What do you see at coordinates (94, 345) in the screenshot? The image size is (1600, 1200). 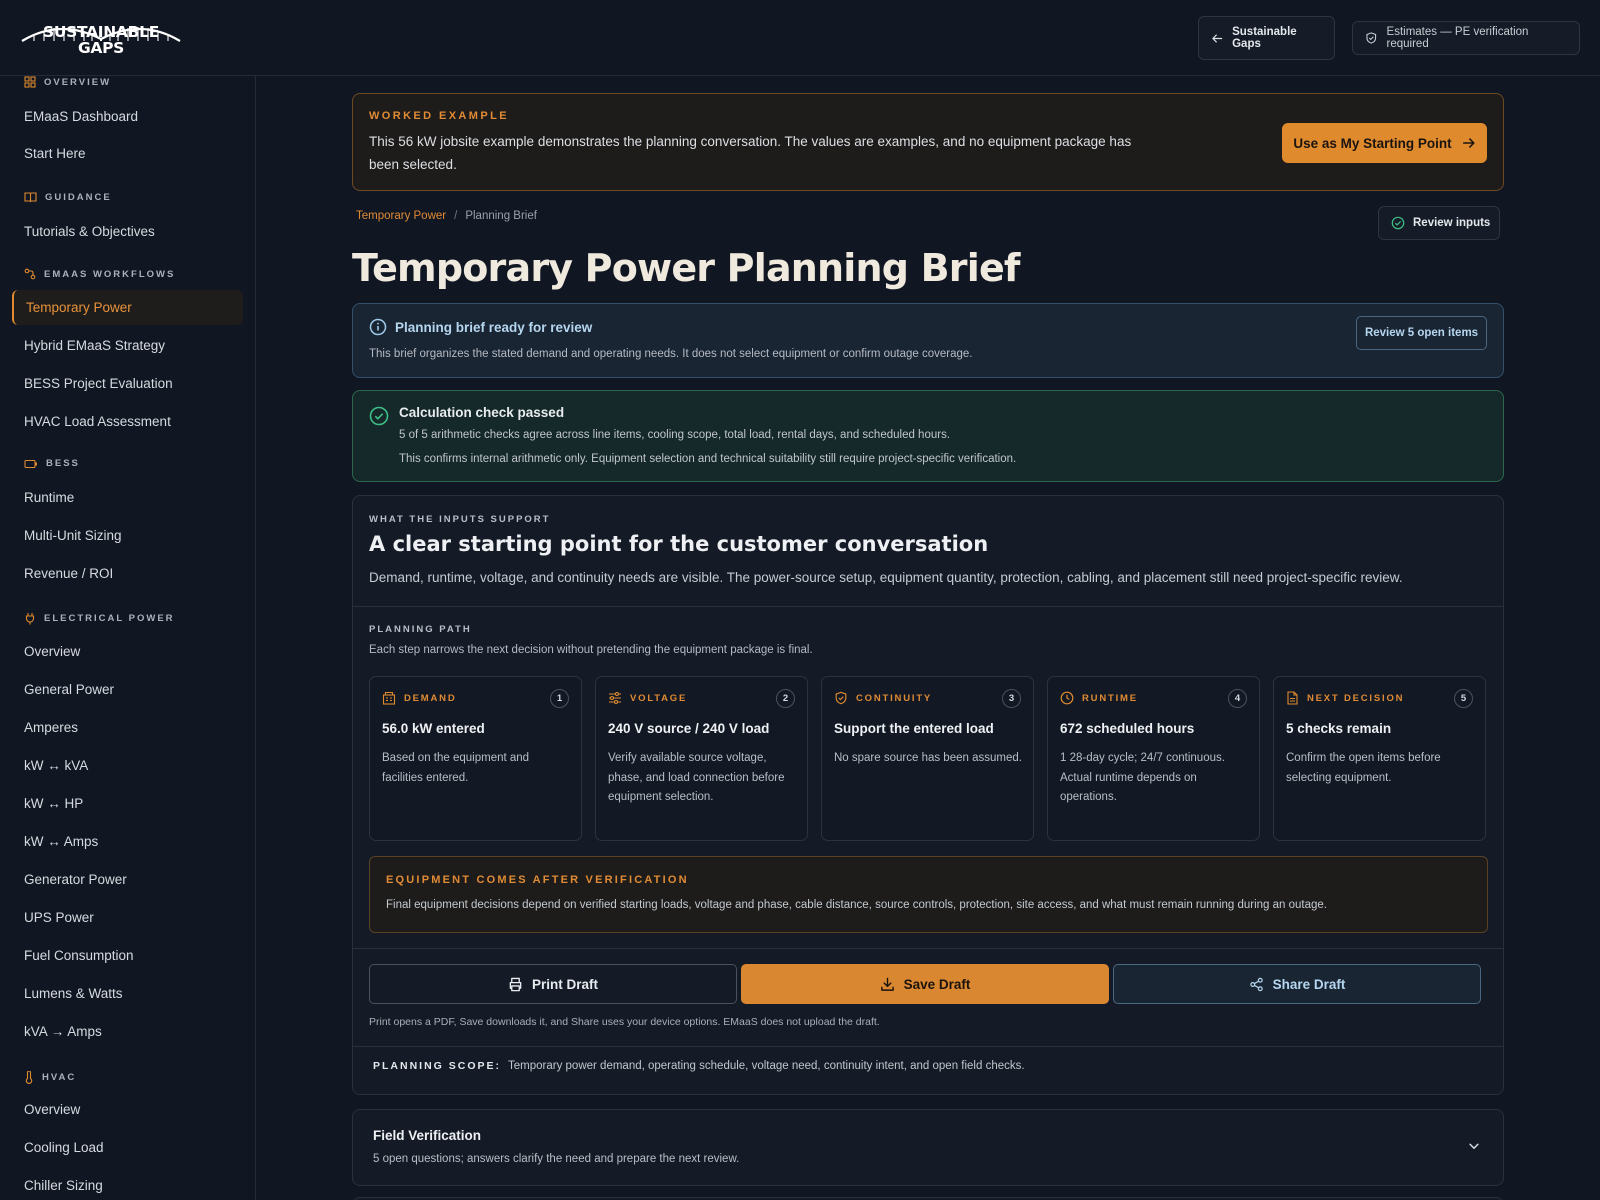 I see `sidebar-item-hybrid-emaas-strategy: Hybrid EMaaS Strategy` at bounding box center [94, 345].